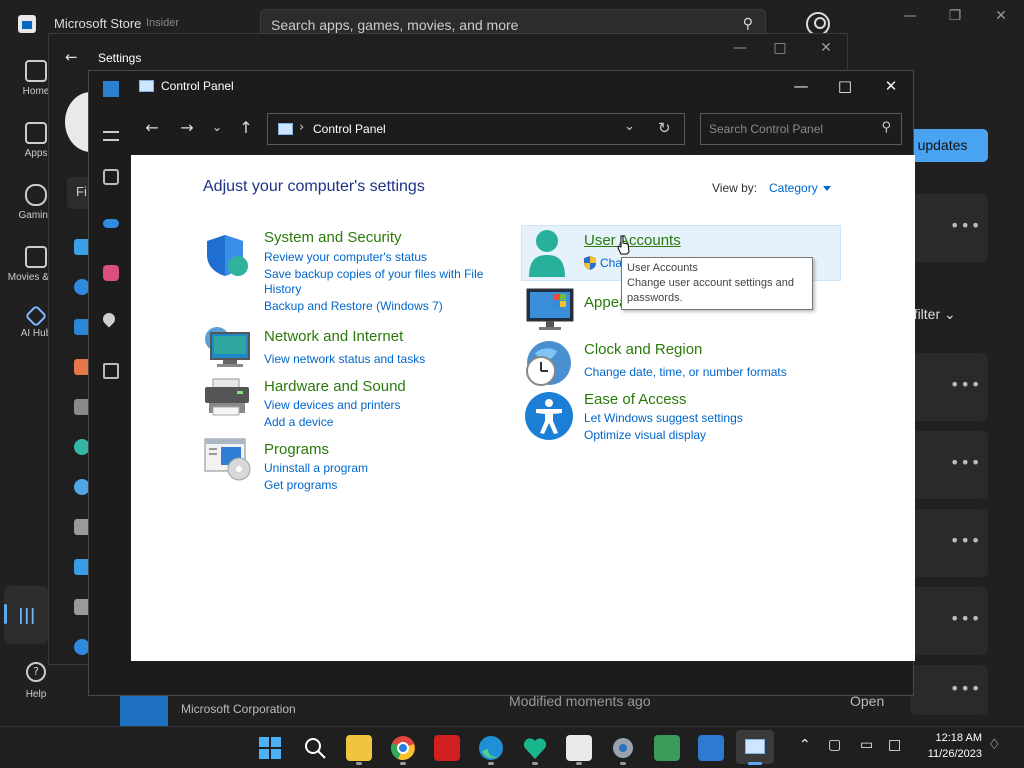 The image size is (1024, 768). I want to click on breadcrumb: Control Panel, so click(349, 129).